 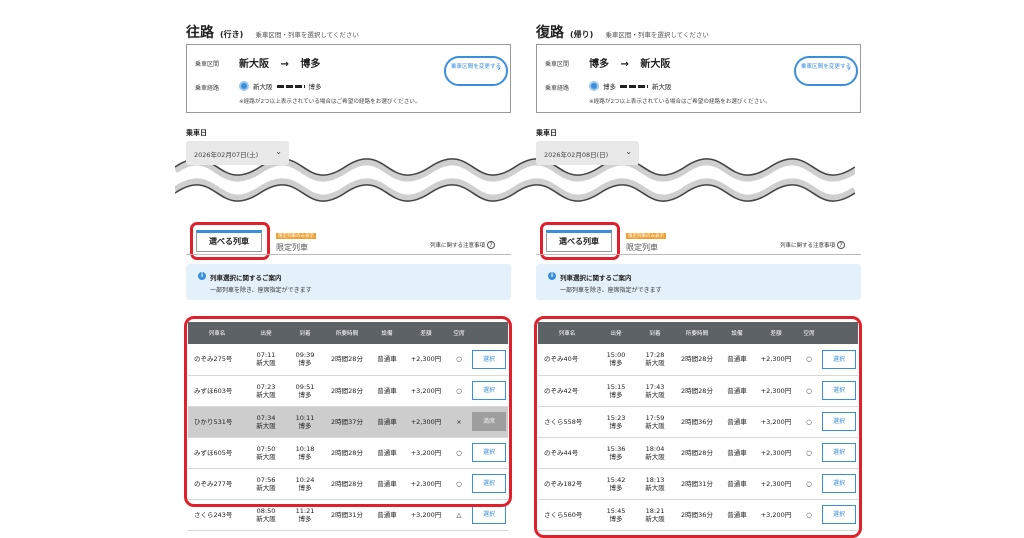 I want to click on train-name: さくら243号, so click(x=213, y=514).